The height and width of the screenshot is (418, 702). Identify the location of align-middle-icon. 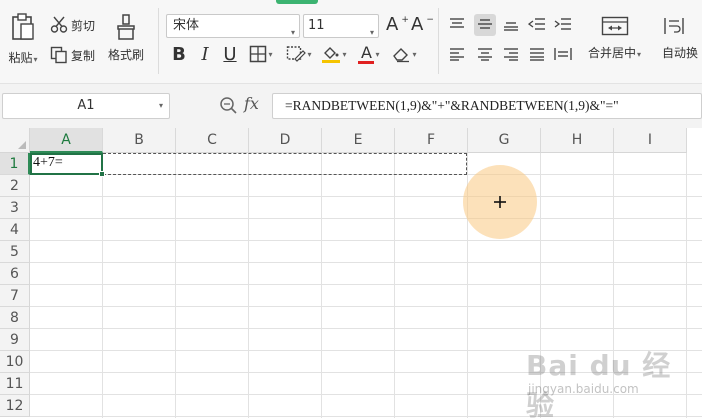
(485, 25).